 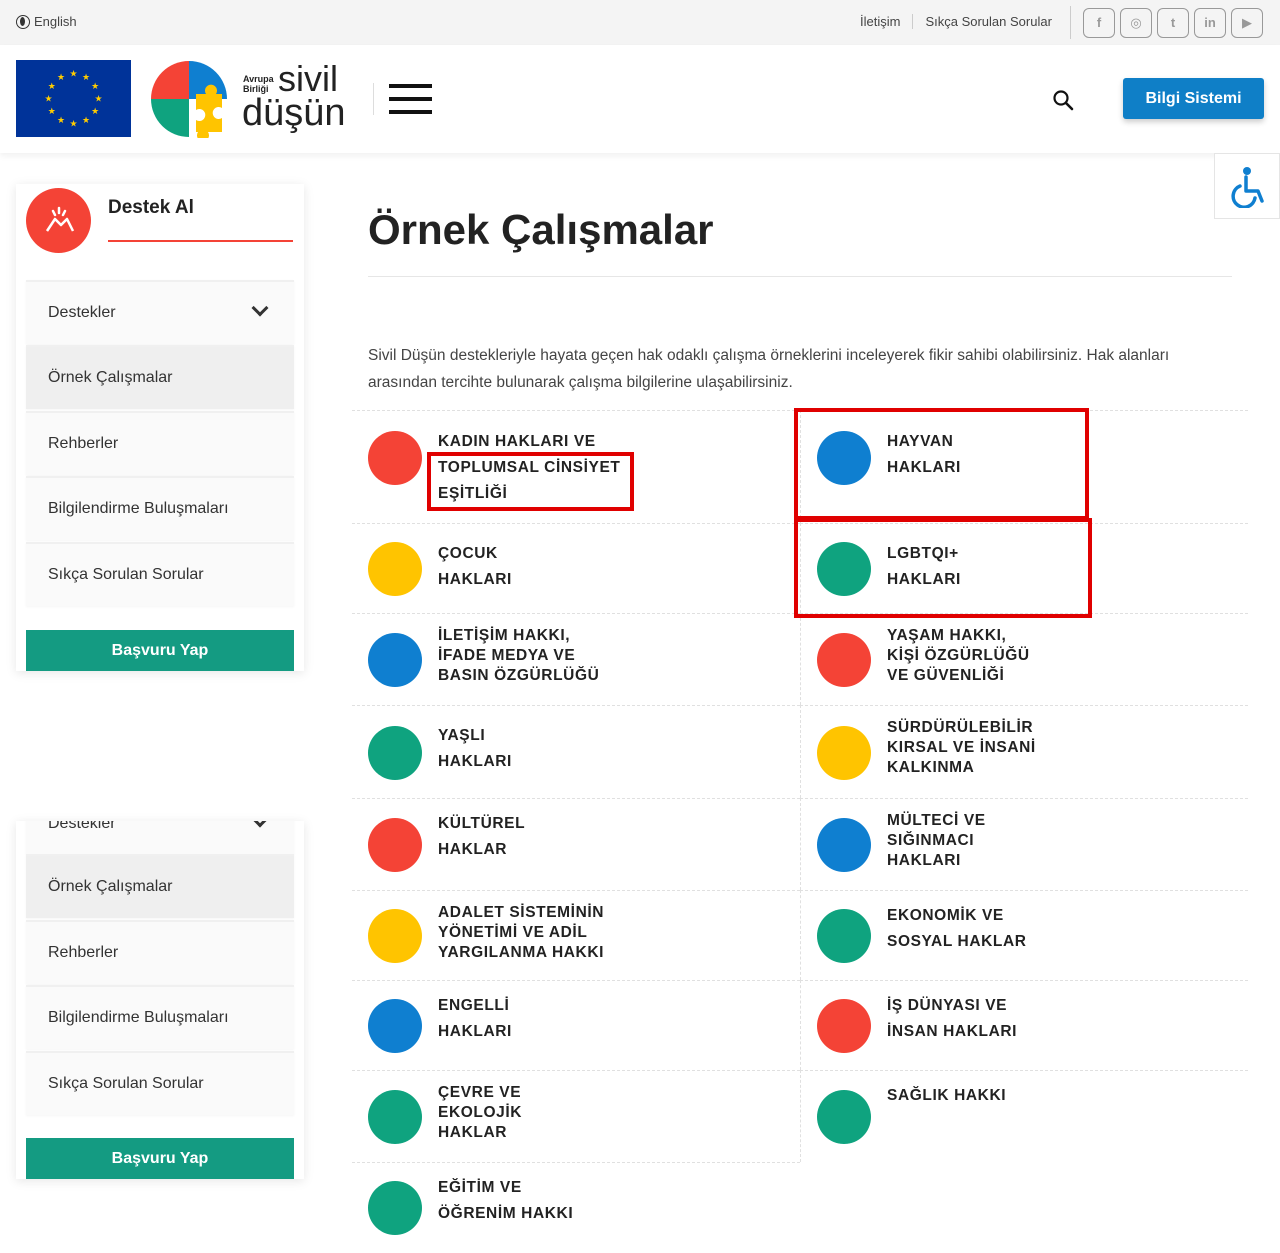 What do you see at coordinates (82, 826) in the screenshot?
I see `sidebar-item-label: Destekler` at bounding box center [82, 826].